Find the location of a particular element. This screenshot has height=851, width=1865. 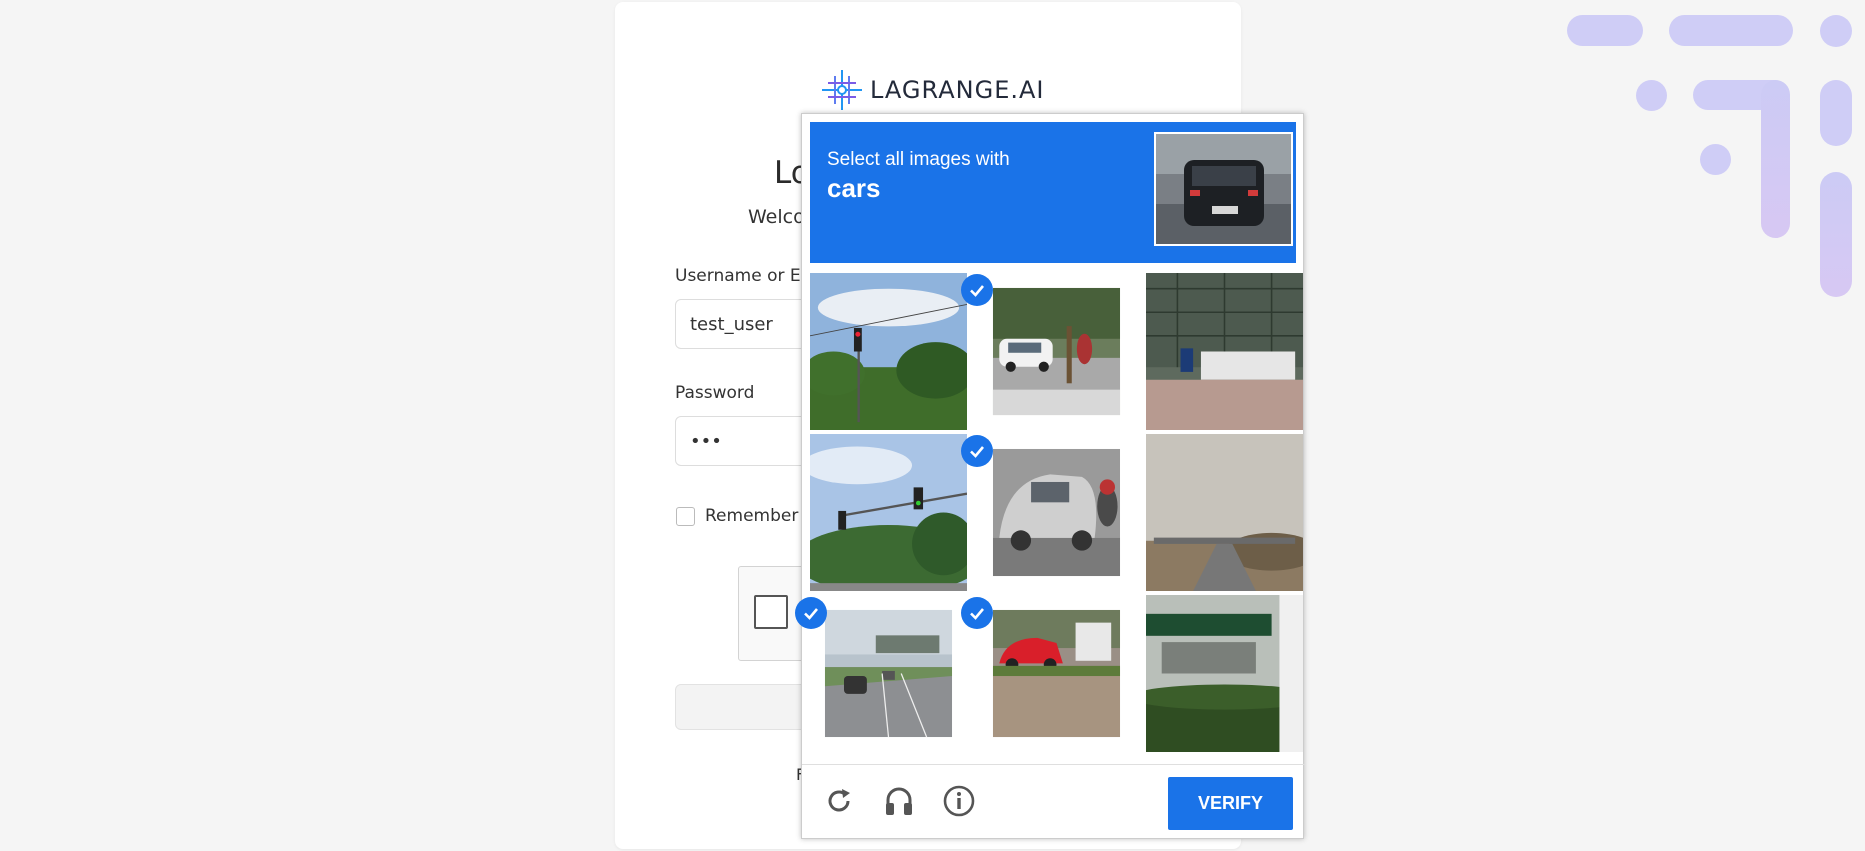

lagrange-logo-icon is located at coordinates (842, 90).